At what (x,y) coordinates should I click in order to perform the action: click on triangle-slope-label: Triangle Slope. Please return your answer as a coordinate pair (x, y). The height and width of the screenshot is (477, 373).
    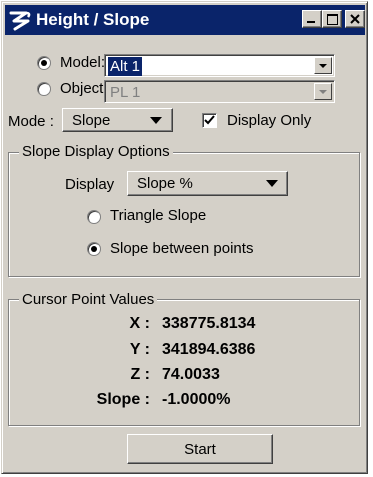
    Looking at the image, I should click on (158, 215).